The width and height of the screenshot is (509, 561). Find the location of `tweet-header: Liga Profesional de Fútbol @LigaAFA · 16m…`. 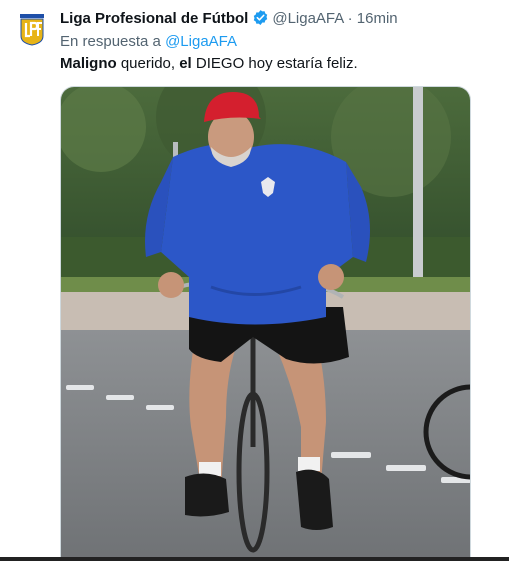

tweet-header: Liga Profesional de Fútbol @LigaAFA · 16m… is located at coordinates (229, 20).